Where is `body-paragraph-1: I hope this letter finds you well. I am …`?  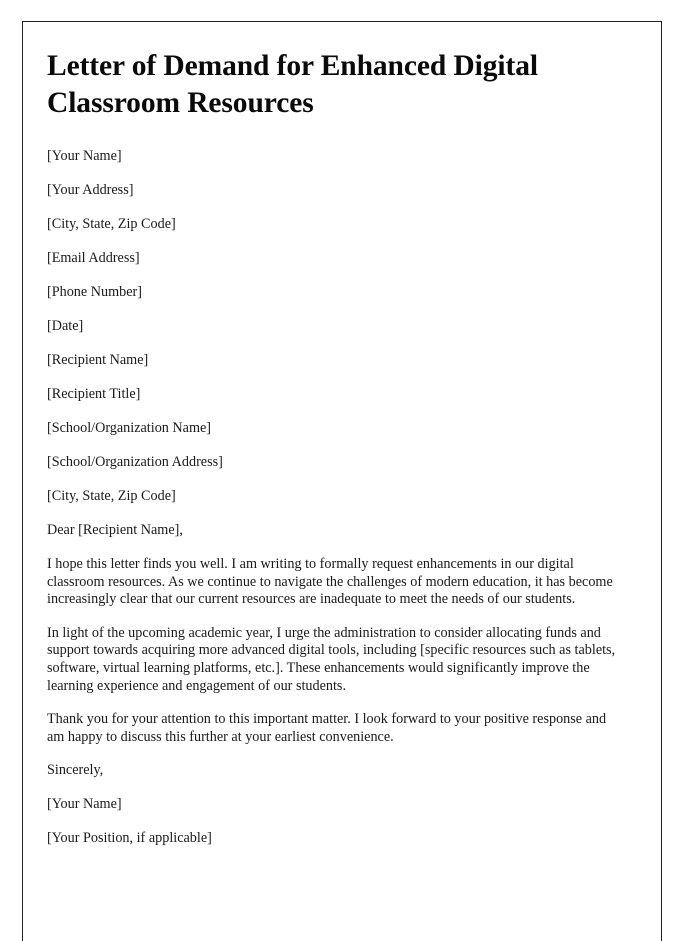 body-paragraph-1: I hope this letter finds you well. I am … is located at coordinates (330, 582).